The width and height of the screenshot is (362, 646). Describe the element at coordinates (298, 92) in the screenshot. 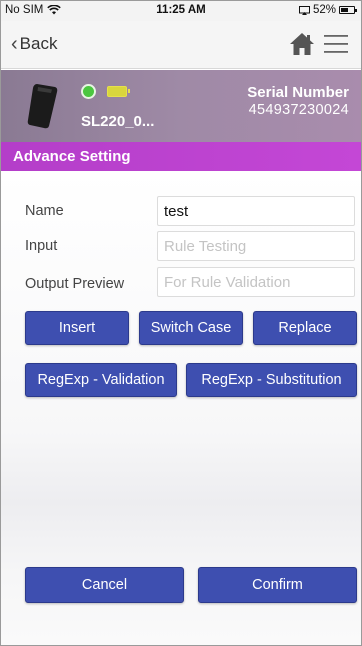

I see `serial-number-label: Serial Number` at that location.